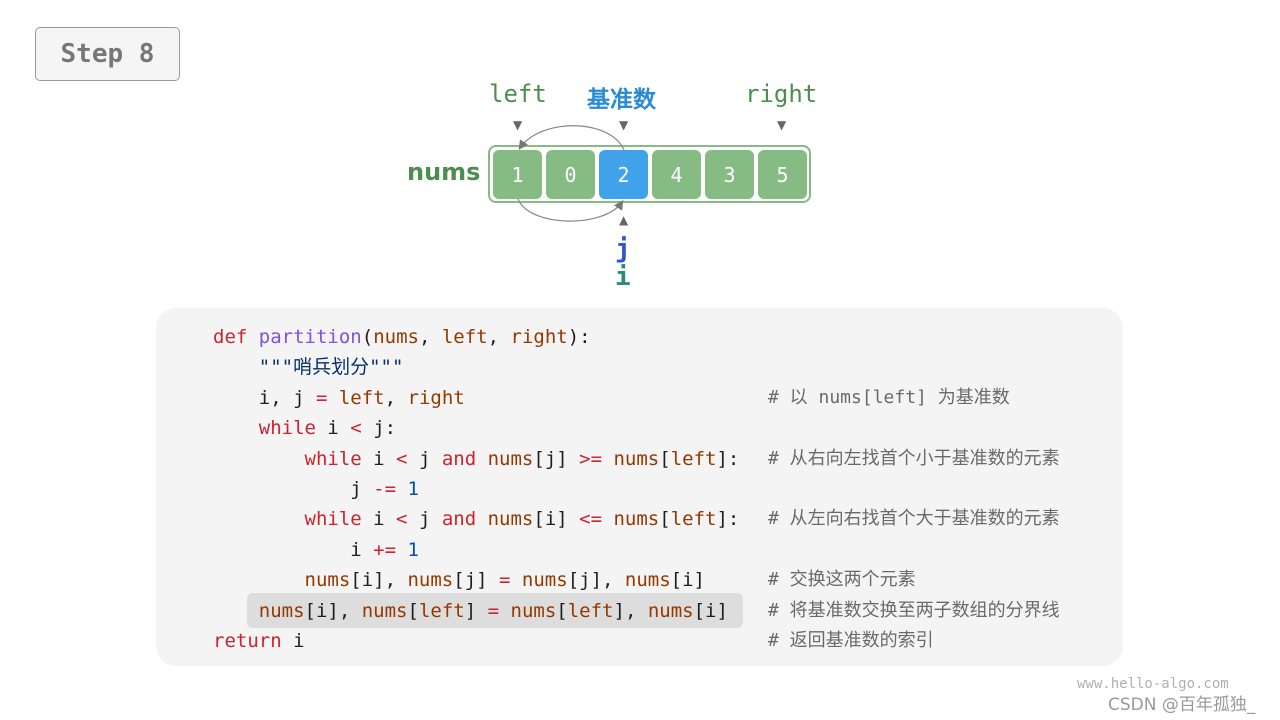  I want to click on swap-arrows, so click(571, 173).